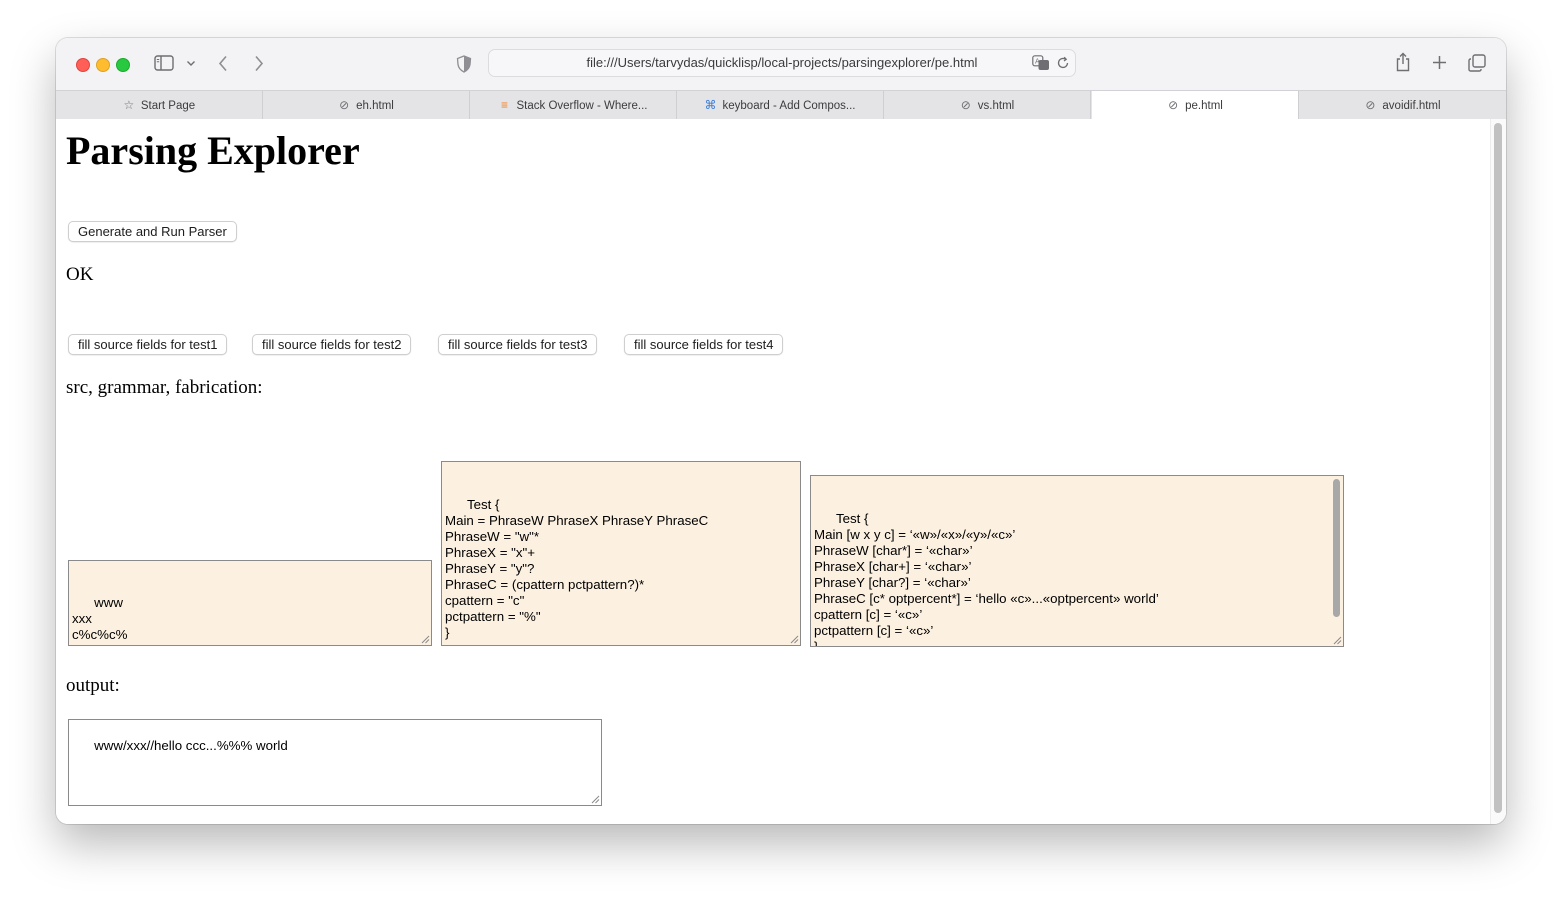  I want to click on command-icon: ⌘, so click(710, 105).